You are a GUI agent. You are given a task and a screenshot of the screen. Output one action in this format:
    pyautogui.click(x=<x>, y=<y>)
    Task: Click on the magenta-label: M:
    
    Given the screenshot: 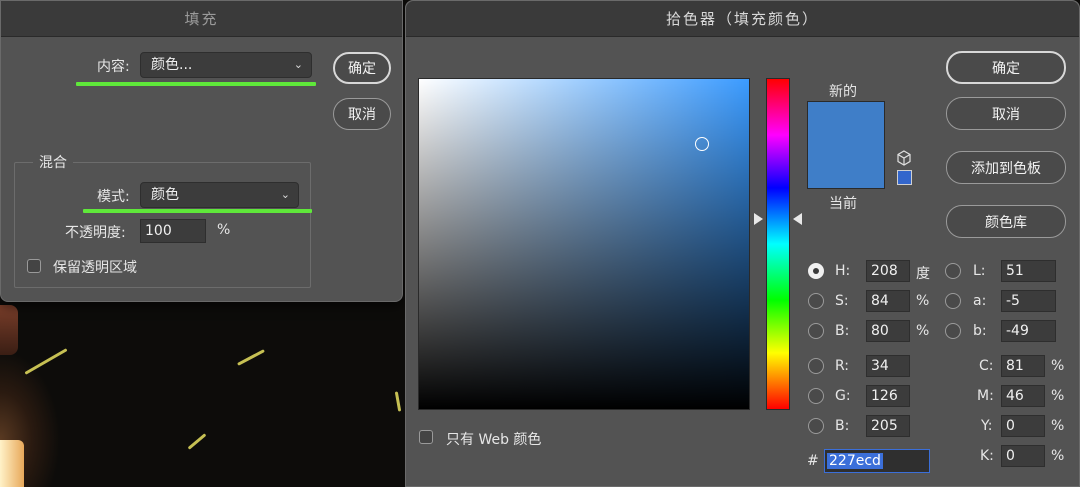 What is the action you would take?
    pyautogui.click(x=985, y=396)
    